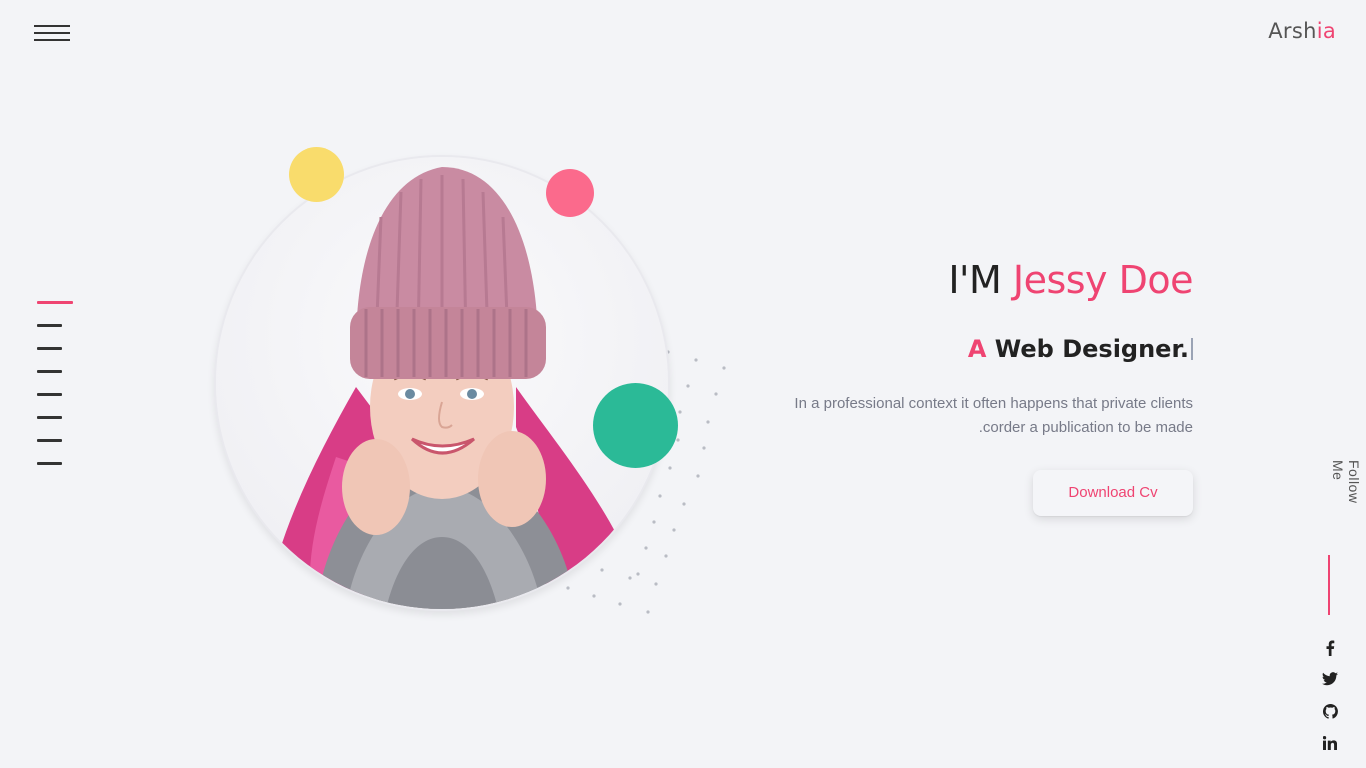  What do you see at coordinates (570, 193) in the screenshot?
I see `decor-circle-pink` at bounding box center [570, 193].